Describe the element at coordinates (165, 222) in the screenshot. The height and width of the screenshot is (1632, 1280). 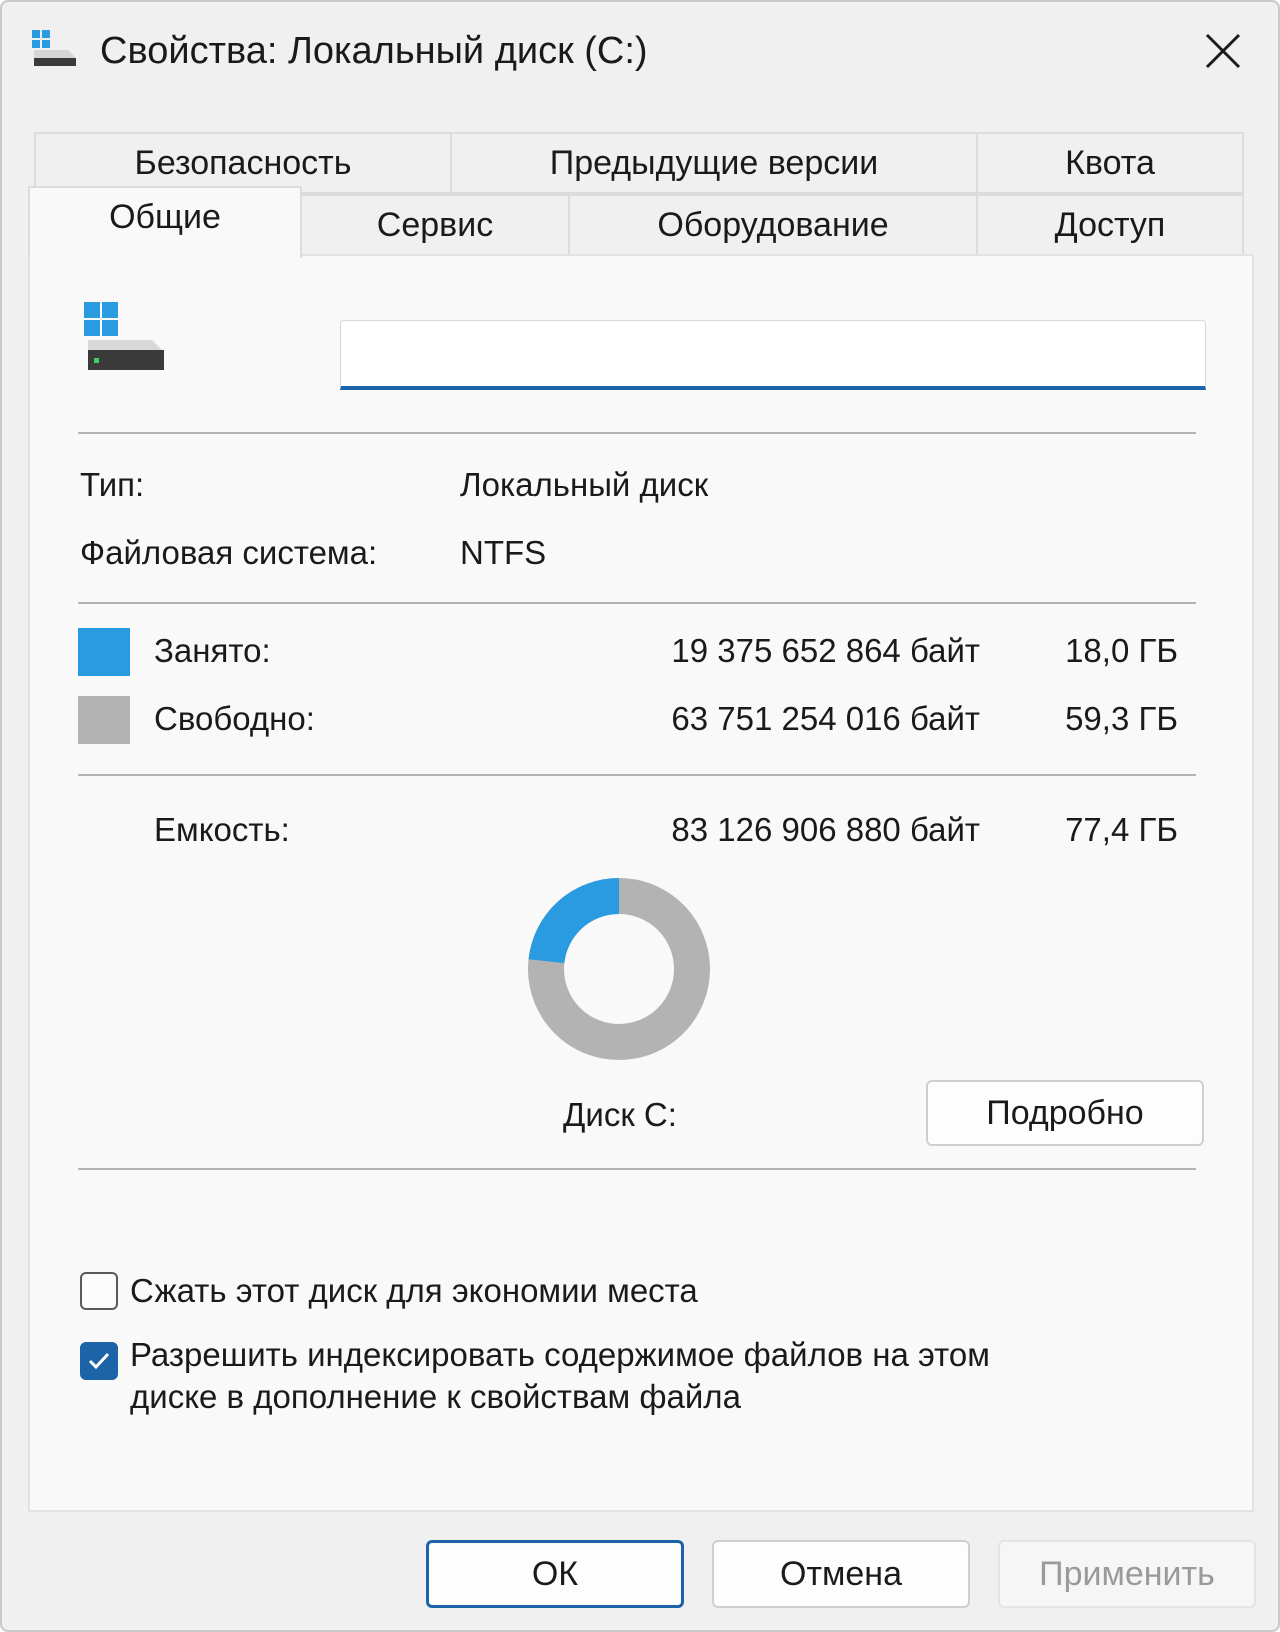
I see `tab-general: Общие` at that location.